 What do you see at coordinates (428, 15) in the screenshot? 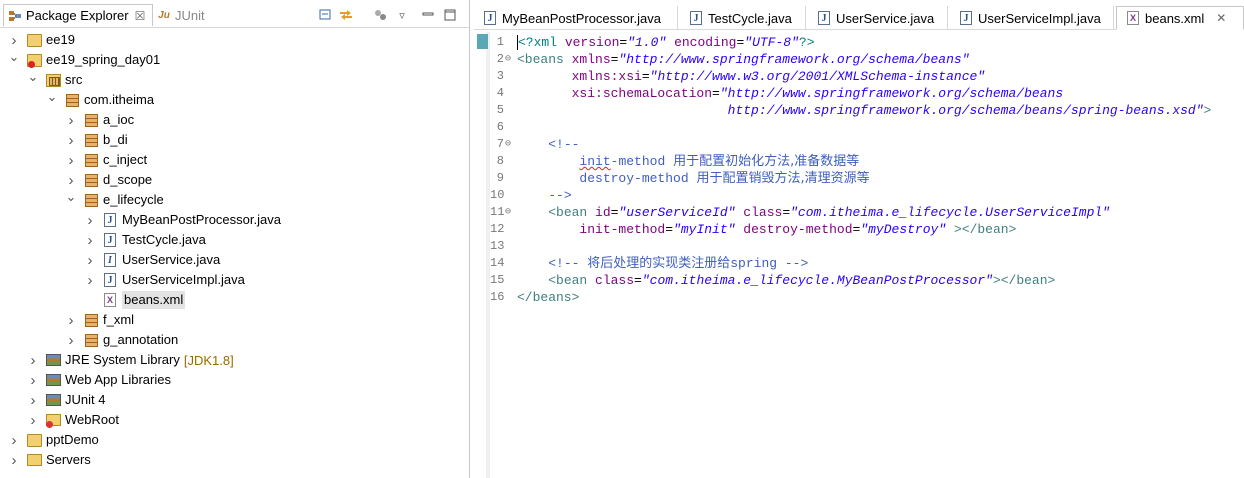
I see `minimize-icon` at bounding box center [428, 15].